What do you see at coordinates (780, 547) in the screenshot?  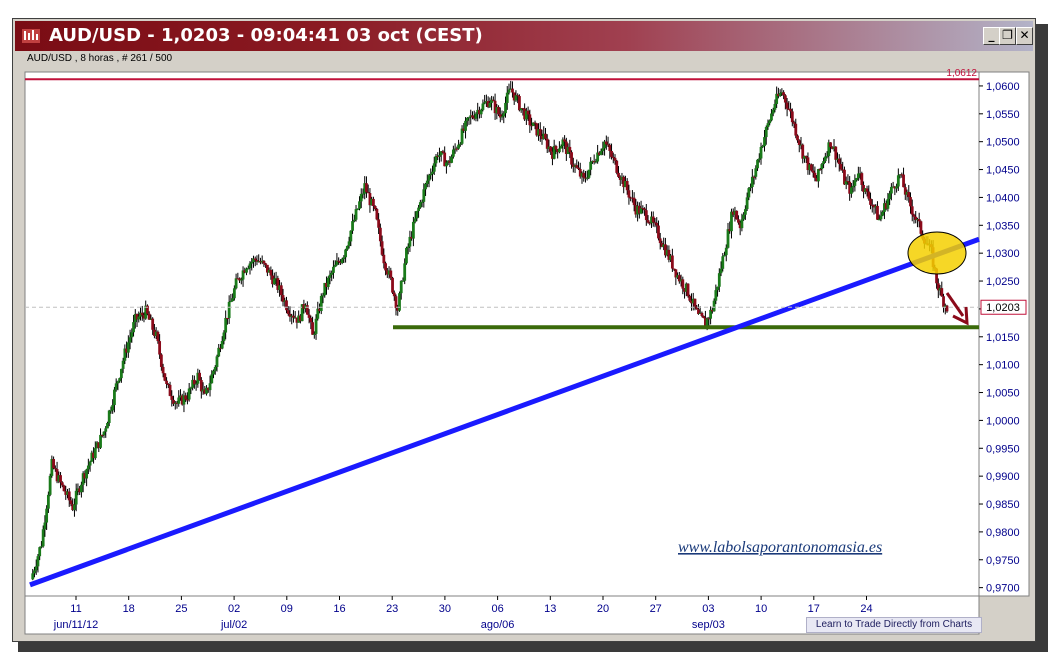 I see `watermark-link: www.labolsaporantonomasia.es` at bounding box center [780, 547].